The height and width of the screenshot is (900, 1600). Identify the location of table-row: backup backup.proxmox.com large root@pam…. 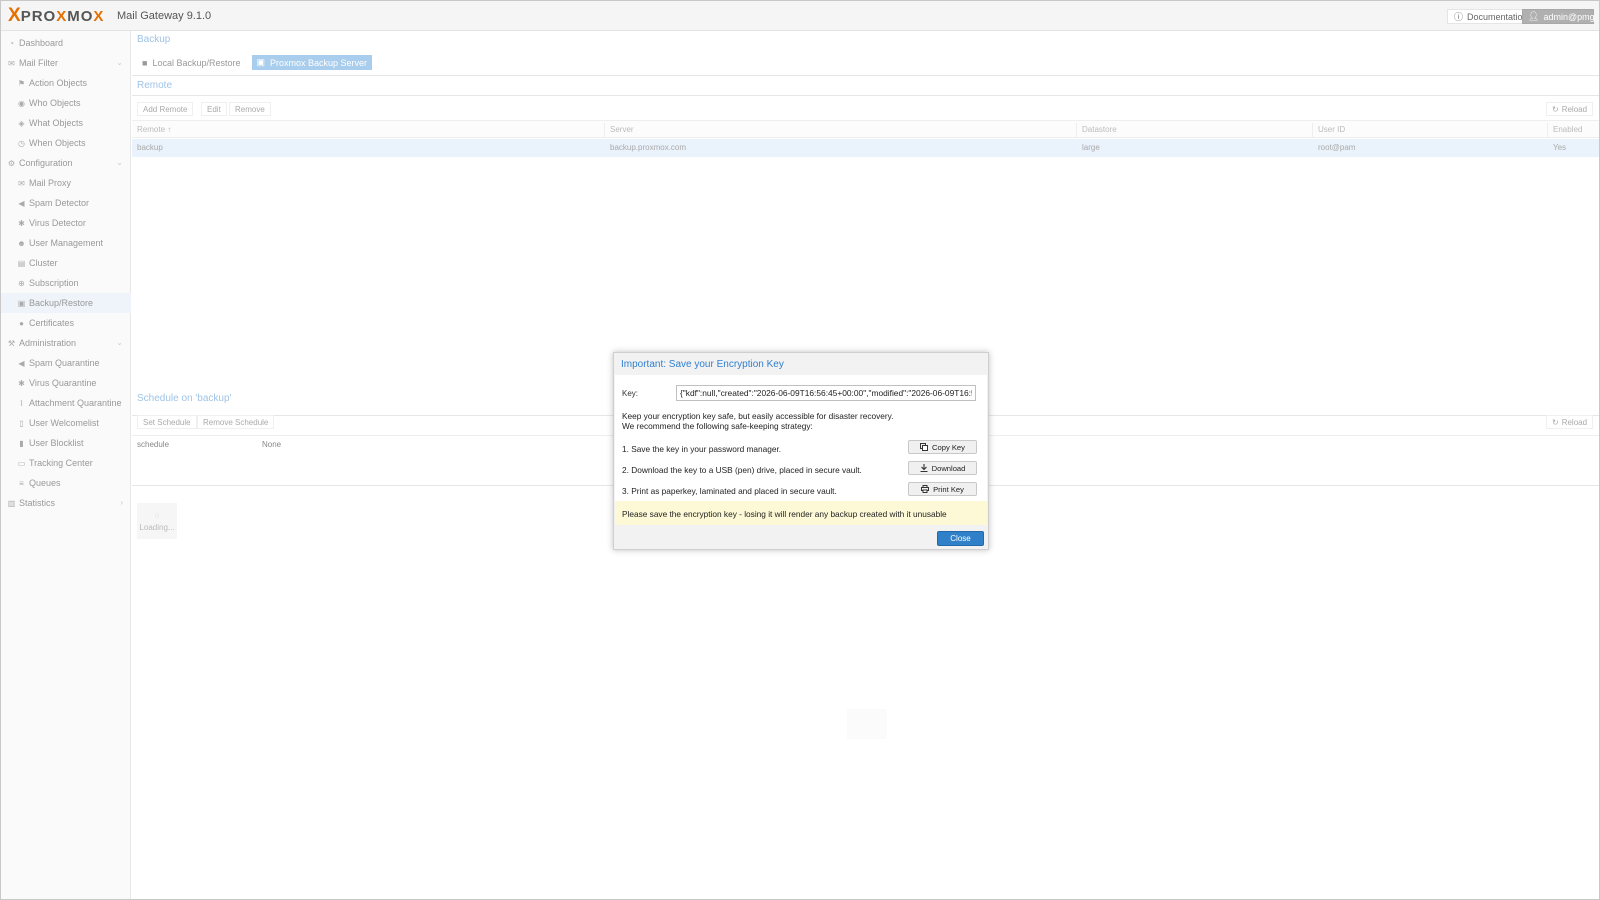
(865, 148).